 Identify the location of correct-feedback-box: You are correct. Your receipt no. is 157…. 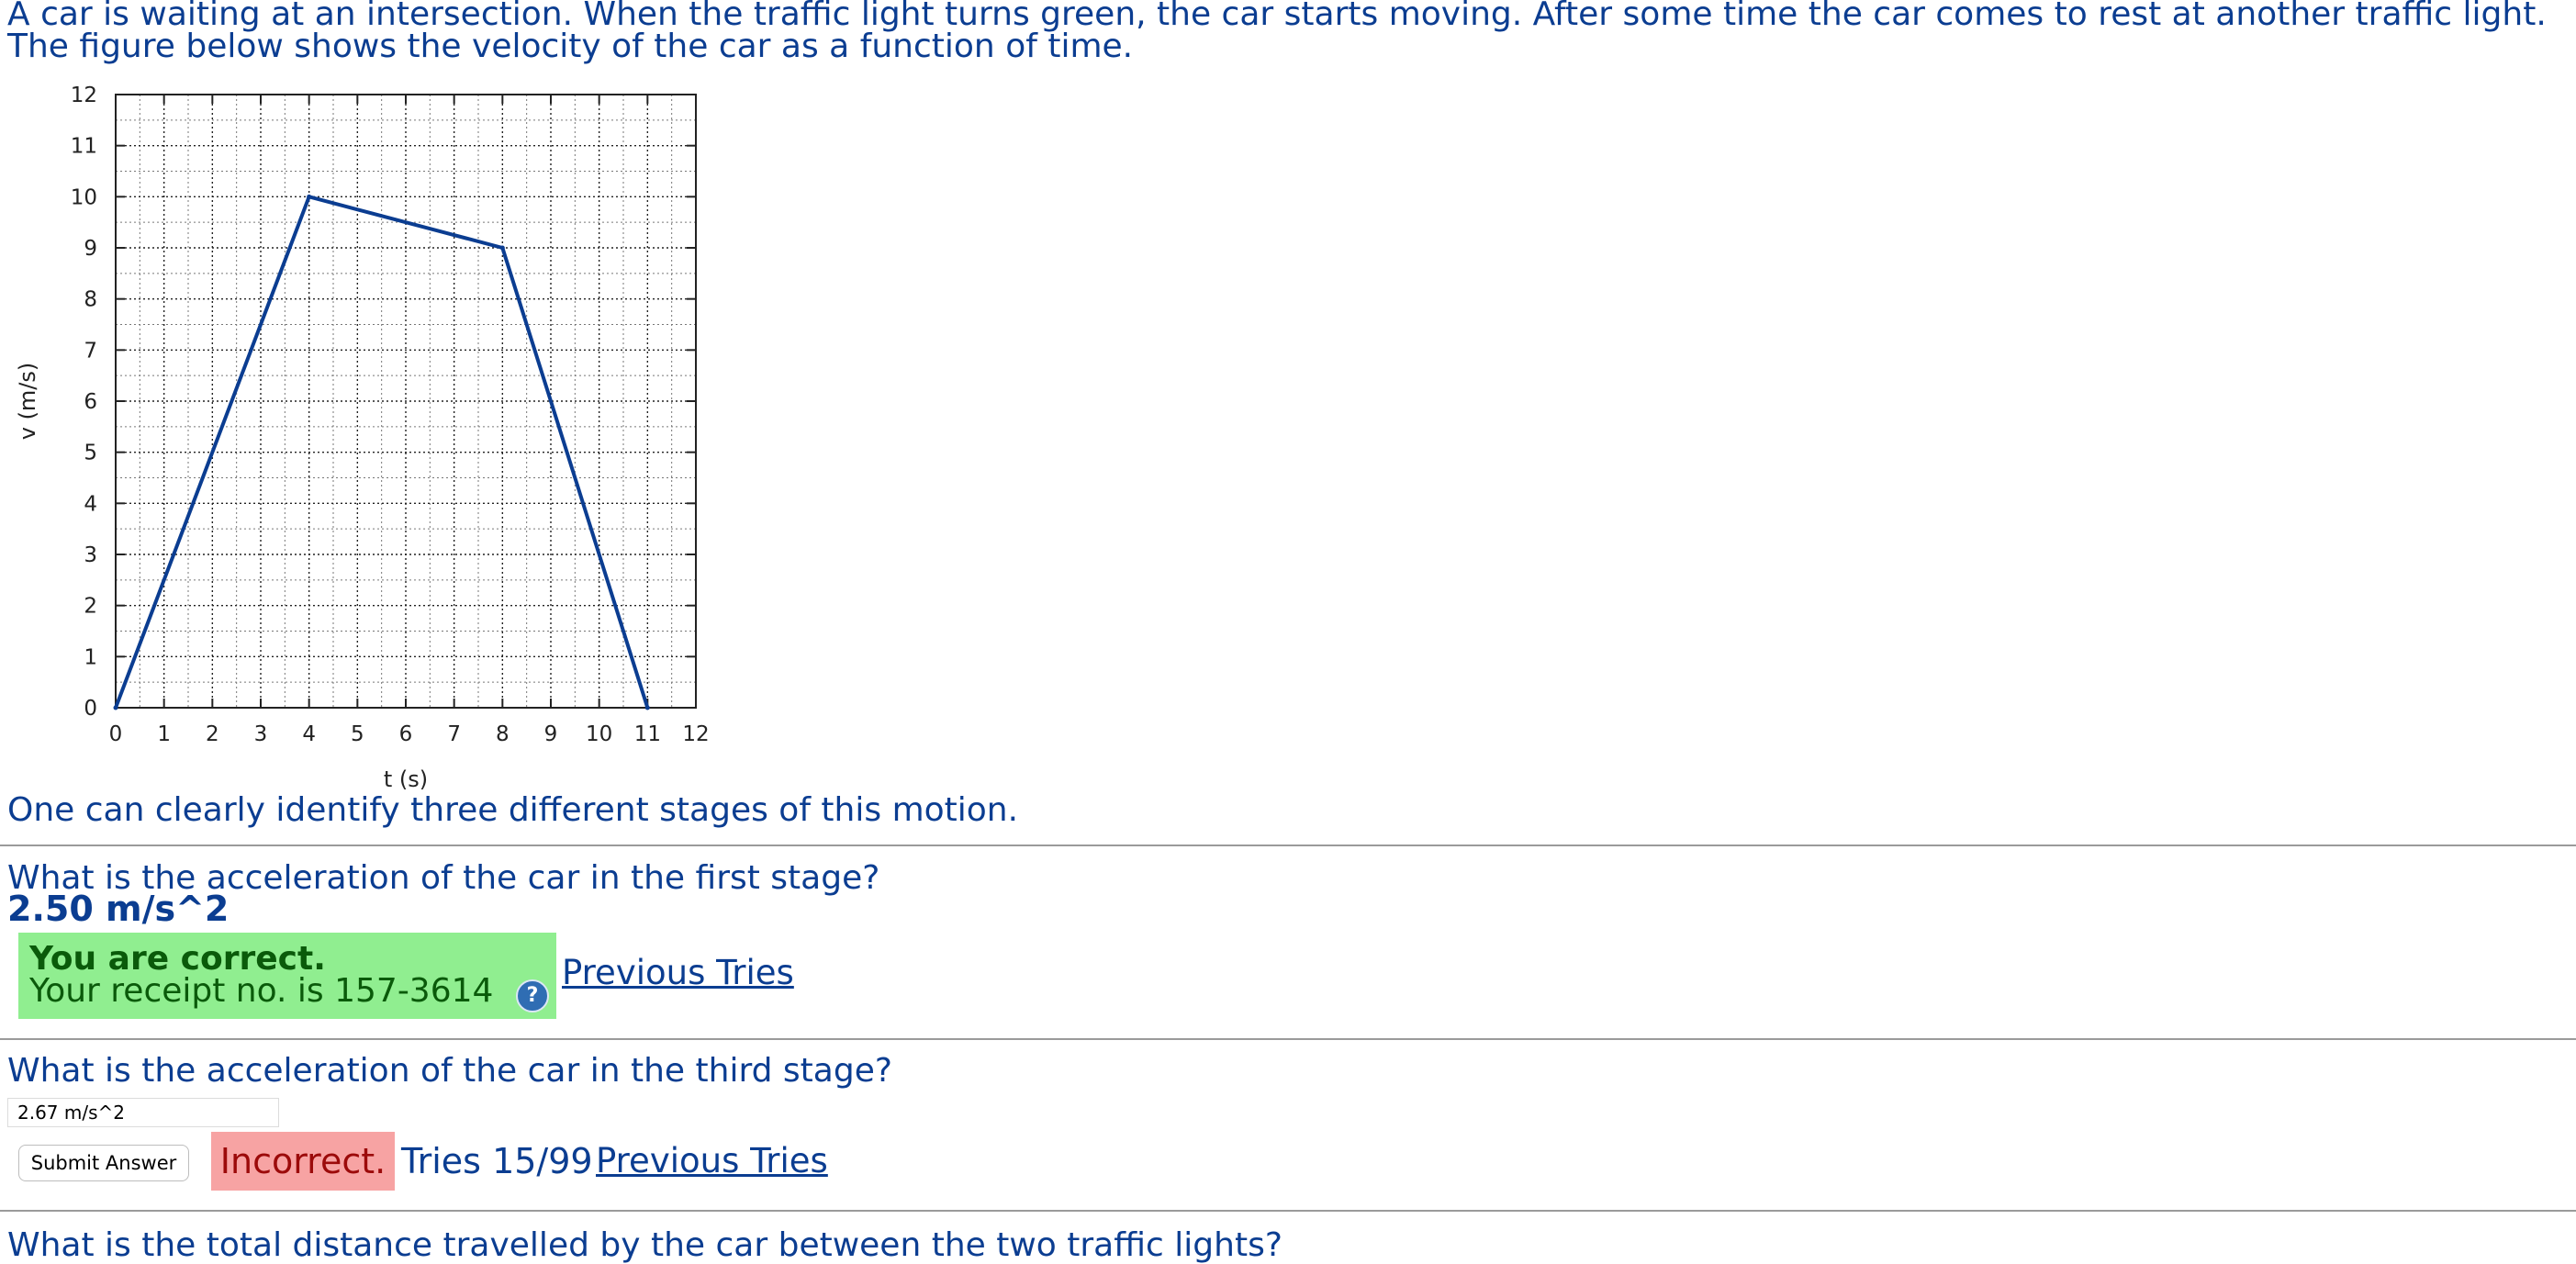
(287, 976).